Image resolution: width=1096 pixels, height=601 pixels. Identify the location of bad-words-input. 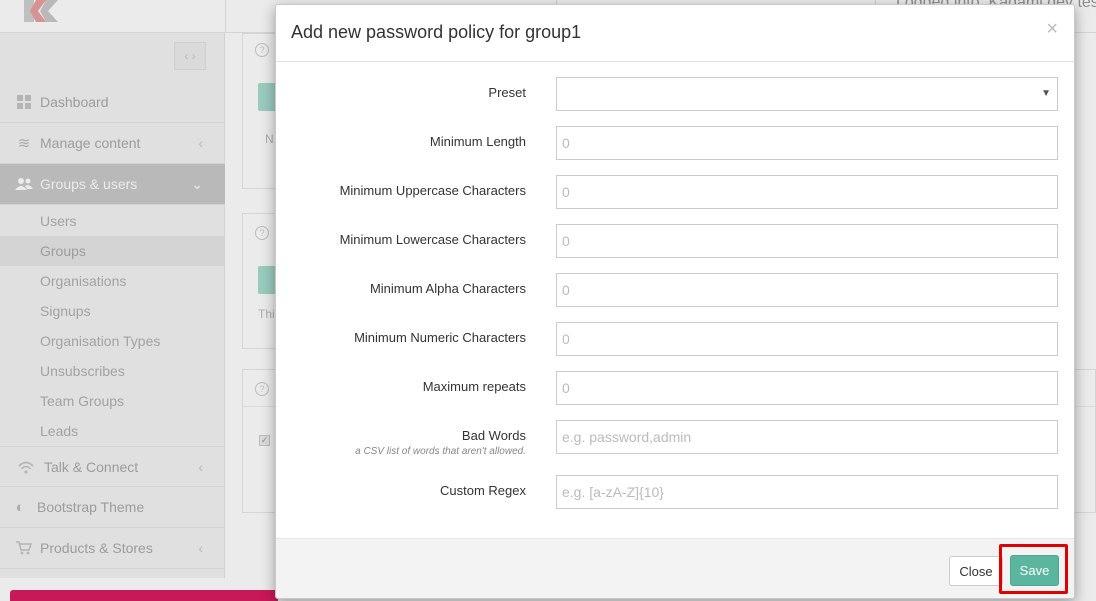
(807, 437).